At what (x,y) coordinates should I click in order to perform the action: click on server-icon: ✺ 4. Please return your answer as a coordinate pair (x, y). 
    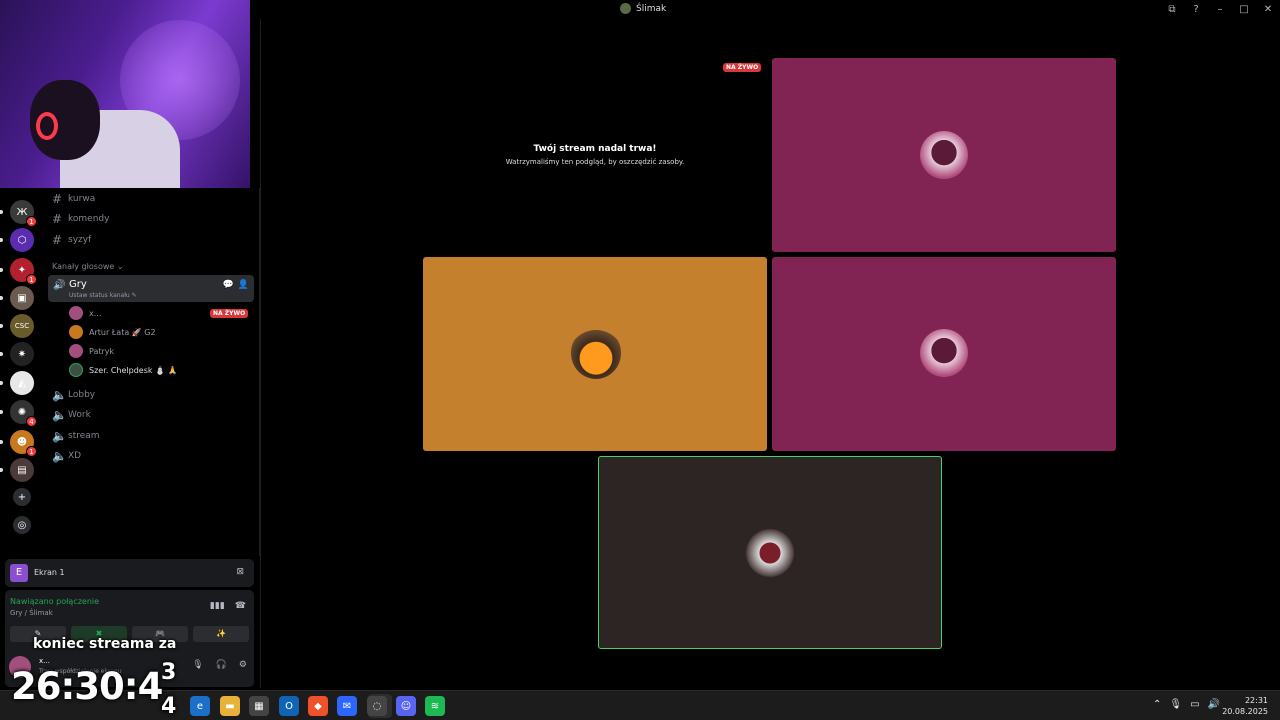
    Looking at the image, I should click on (23, 413).